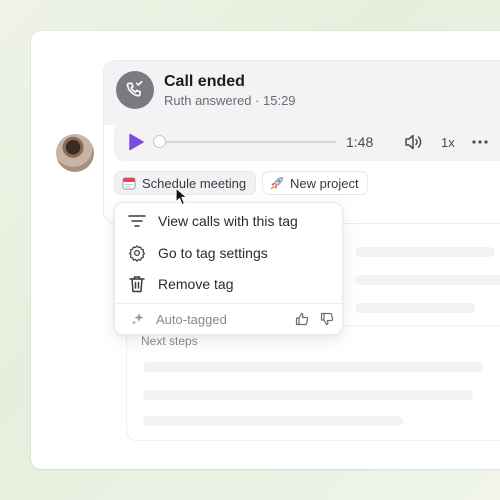 This screenshot has height=500, width=500. Describe the element at coordinates (213, 253) in the screenshot. I see `menu-item-label: Go to tag settings` at that location.